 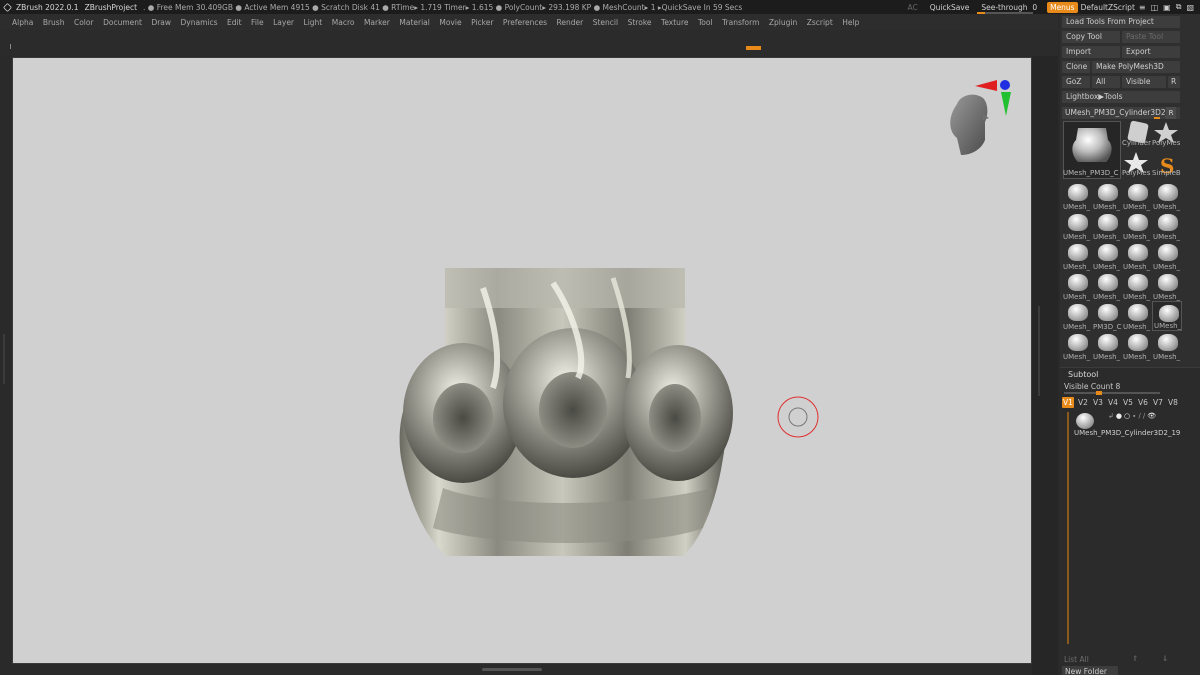 What do you see at coordinates (343, 22) in the screenshot?
I see `menu-macro: Macro` at bounding box center [343, 22].